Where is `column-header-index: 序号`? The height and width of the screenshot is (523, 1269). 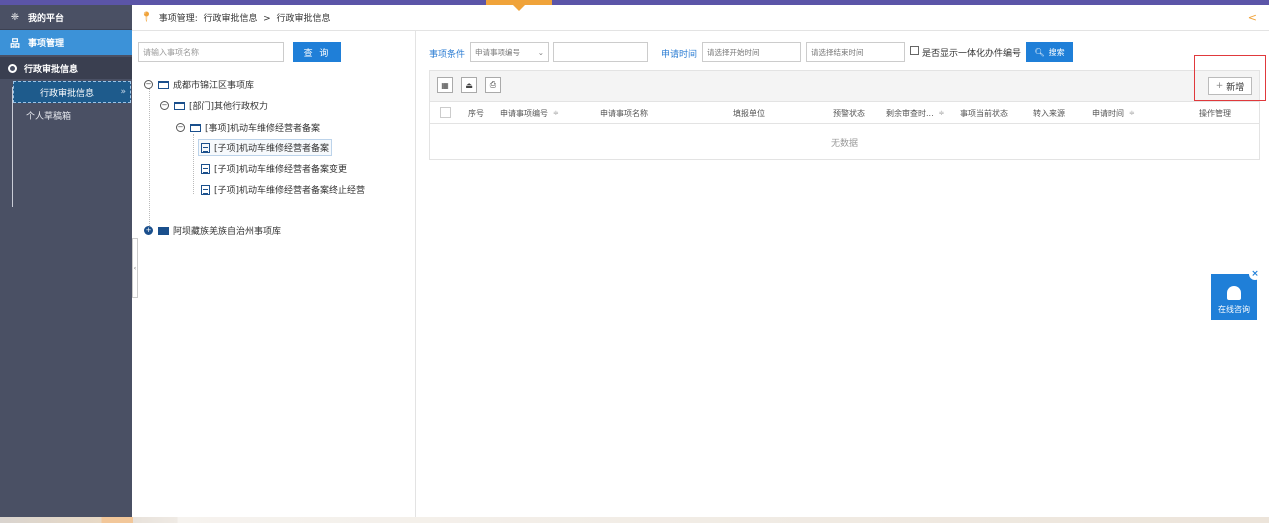 column-header-index: 序号 is located at coordinates (476, 113).